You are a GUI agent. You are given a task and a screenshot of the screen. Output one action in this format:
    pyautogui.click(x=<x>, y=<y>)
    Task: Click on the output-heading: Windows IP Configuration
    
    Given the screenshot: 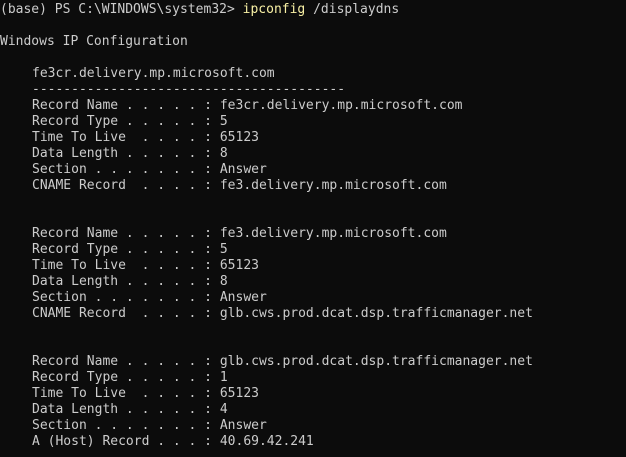 What is the action you would take?
    pyautogui.click(x=94, y=41)
    